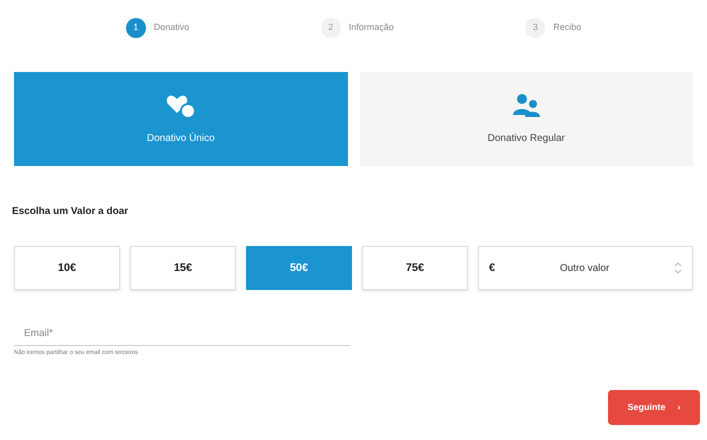 The height and width of the screenshot is (440, 707). I want to click on step-number: 1, so click(136, 28).